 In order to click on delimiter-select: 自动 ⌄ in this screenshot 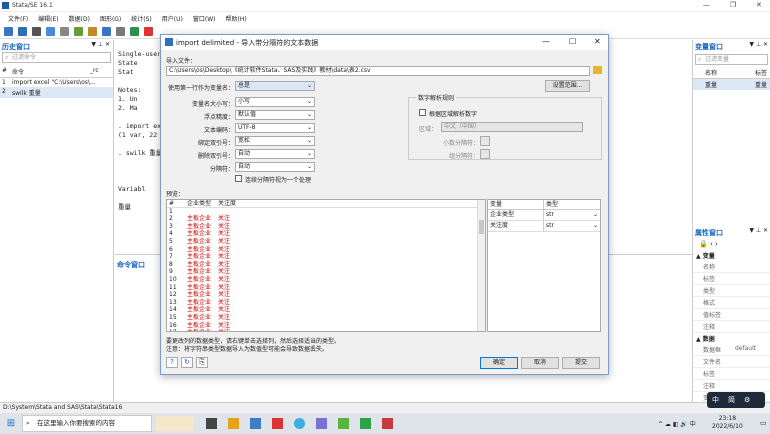, I will do `click(275, 167)`.